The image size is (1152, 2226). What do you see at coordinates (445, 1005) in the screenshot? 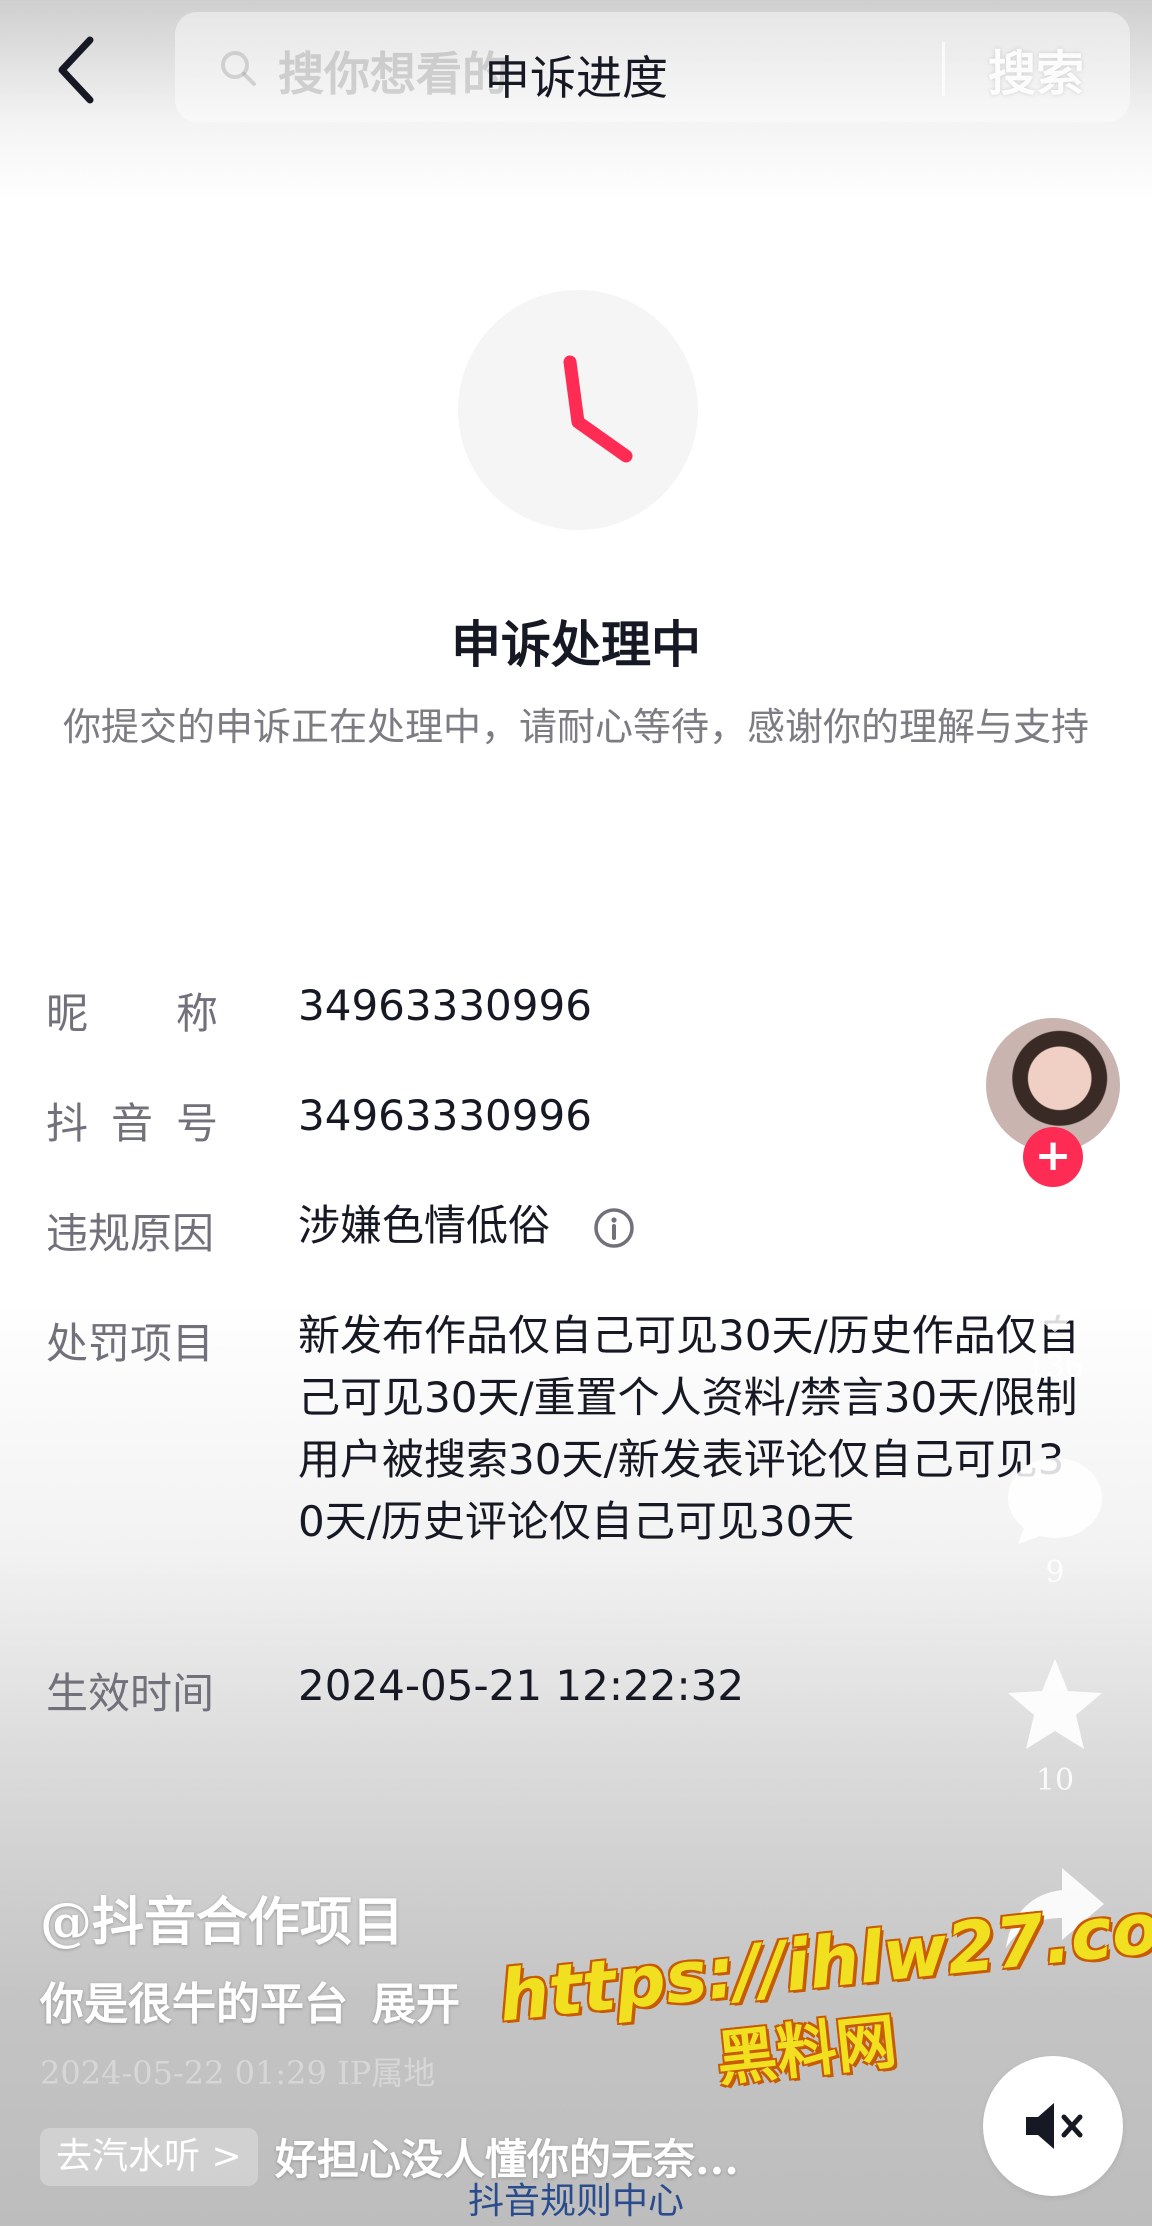
I see `nickname-value: 34963330996` at bounding box center [445, 1005].